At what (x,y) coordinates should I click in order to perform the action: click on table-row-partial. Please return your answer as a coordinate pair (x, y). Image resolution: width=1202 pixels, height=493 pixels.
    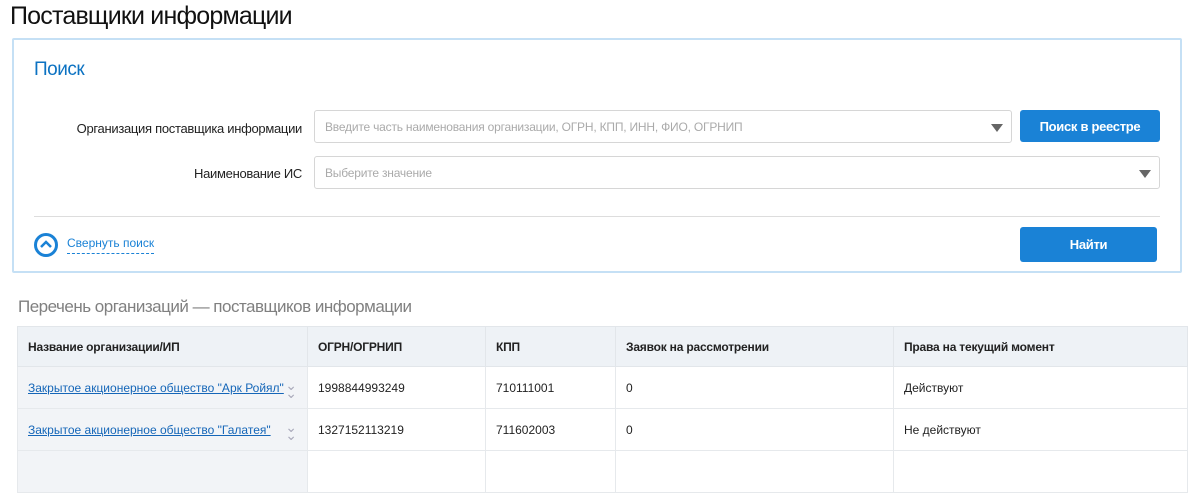
    Looking at the image, I should click on (602, 471).